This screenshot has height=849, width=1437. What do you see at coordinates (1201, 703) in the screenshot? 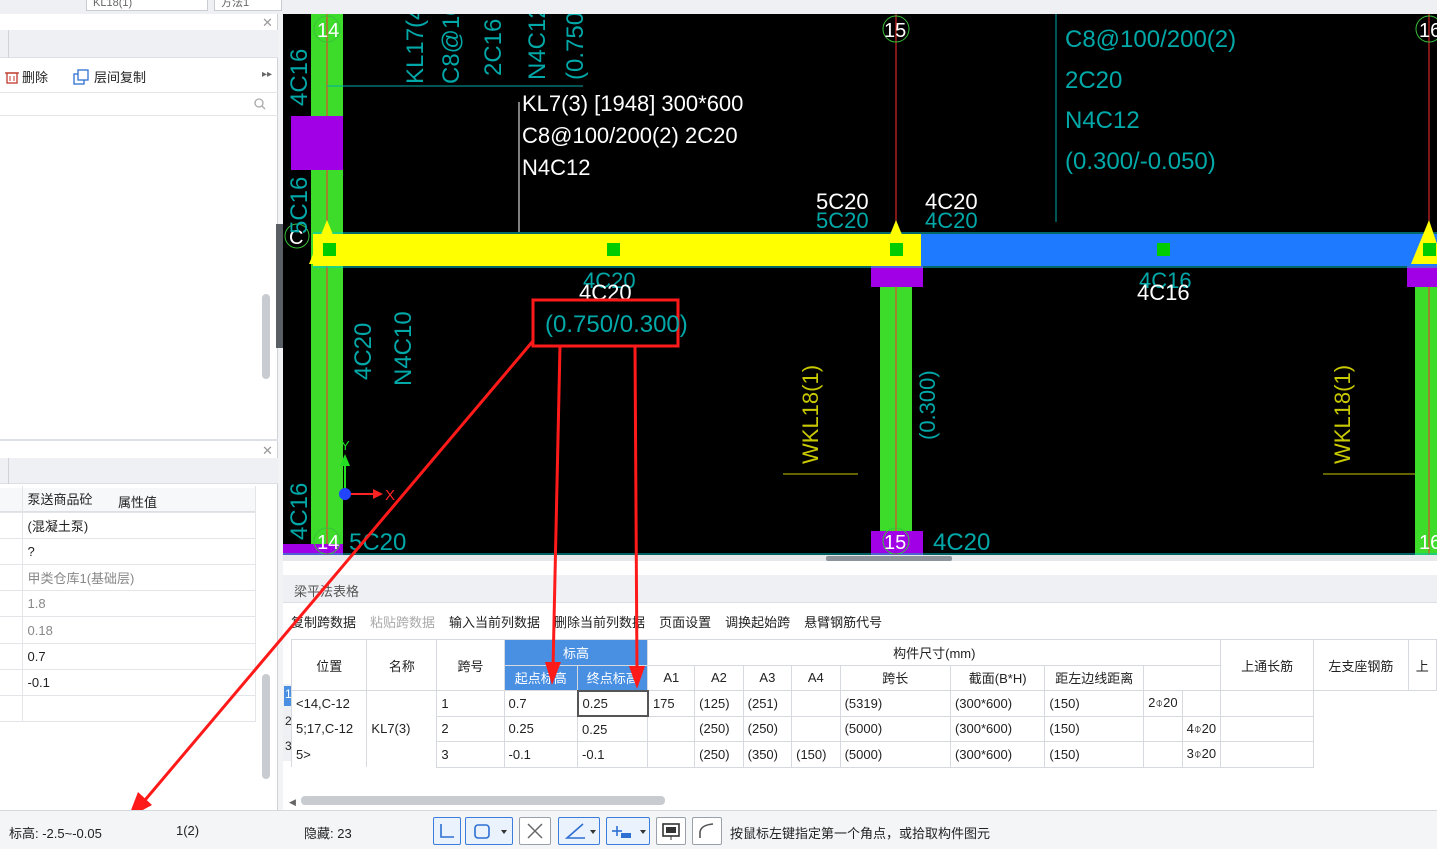
I see `seat-cell` at bounding box center [1201, 703].